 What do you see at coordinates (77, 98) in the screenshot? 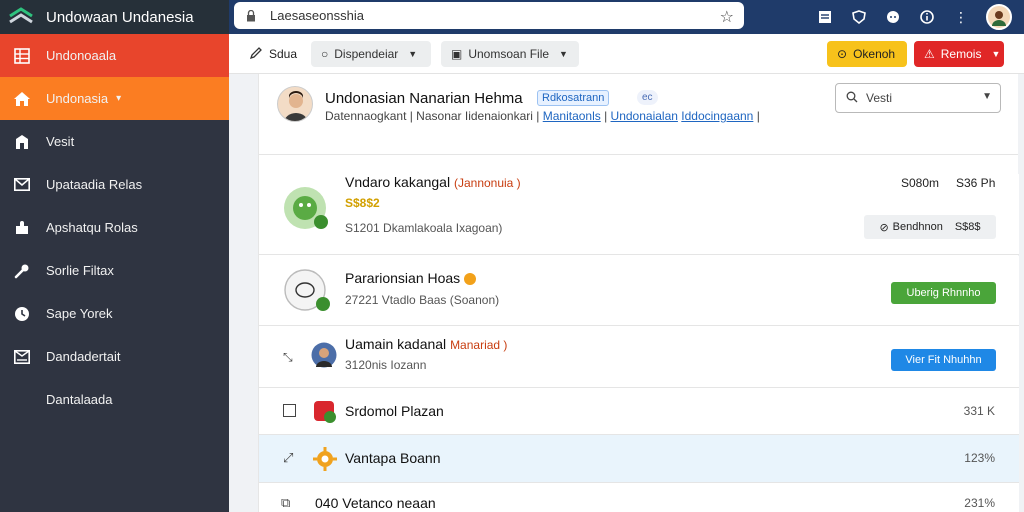
I see `sidebar-item-label: Undonasia` at bounding box center [77, 98].